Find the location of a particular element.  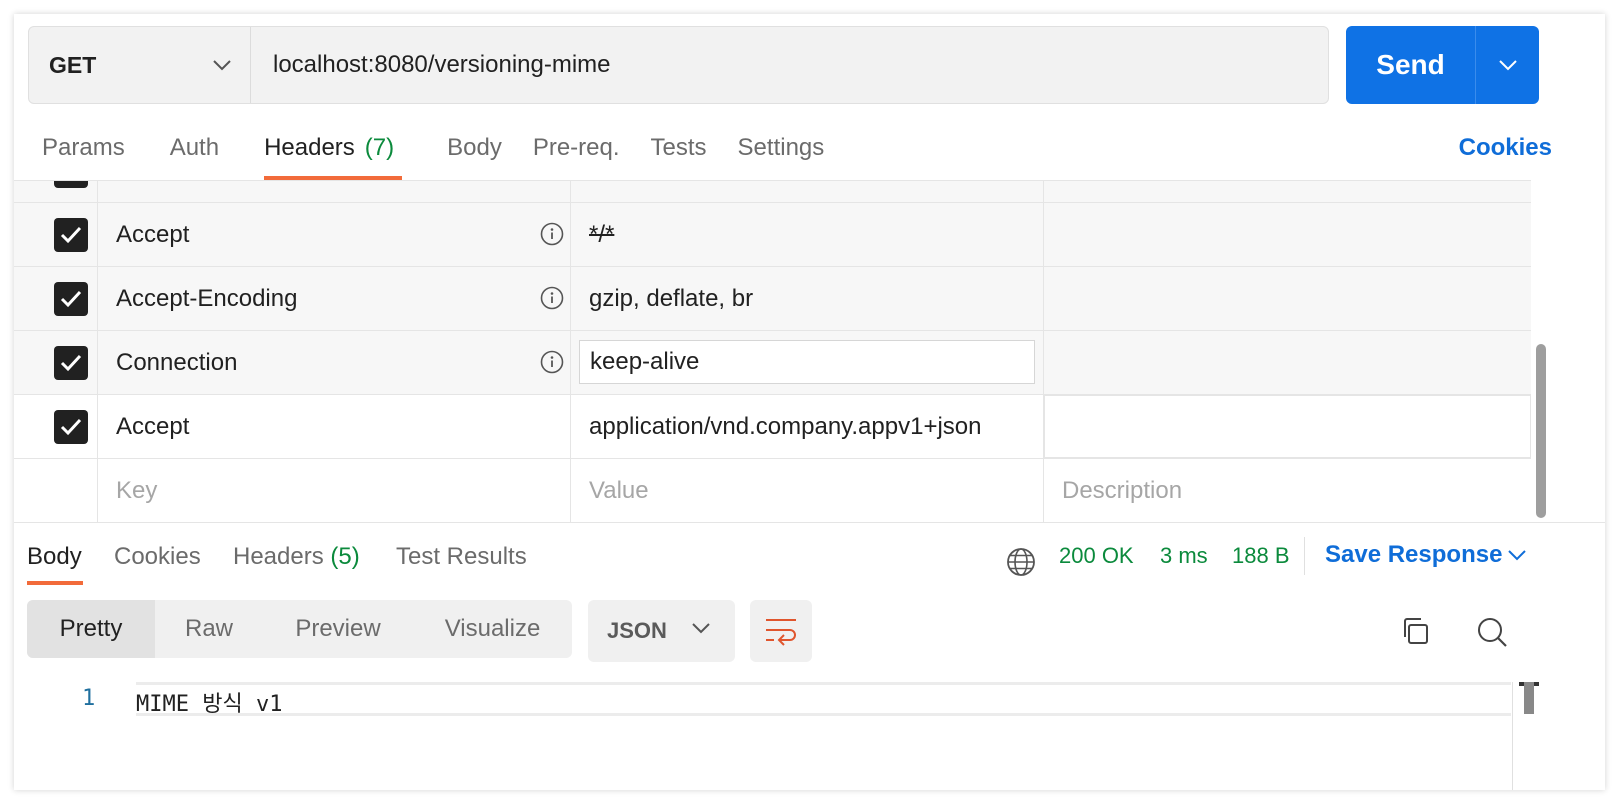

table-row: Connection keep-alive is located at coordinates (772, 363).